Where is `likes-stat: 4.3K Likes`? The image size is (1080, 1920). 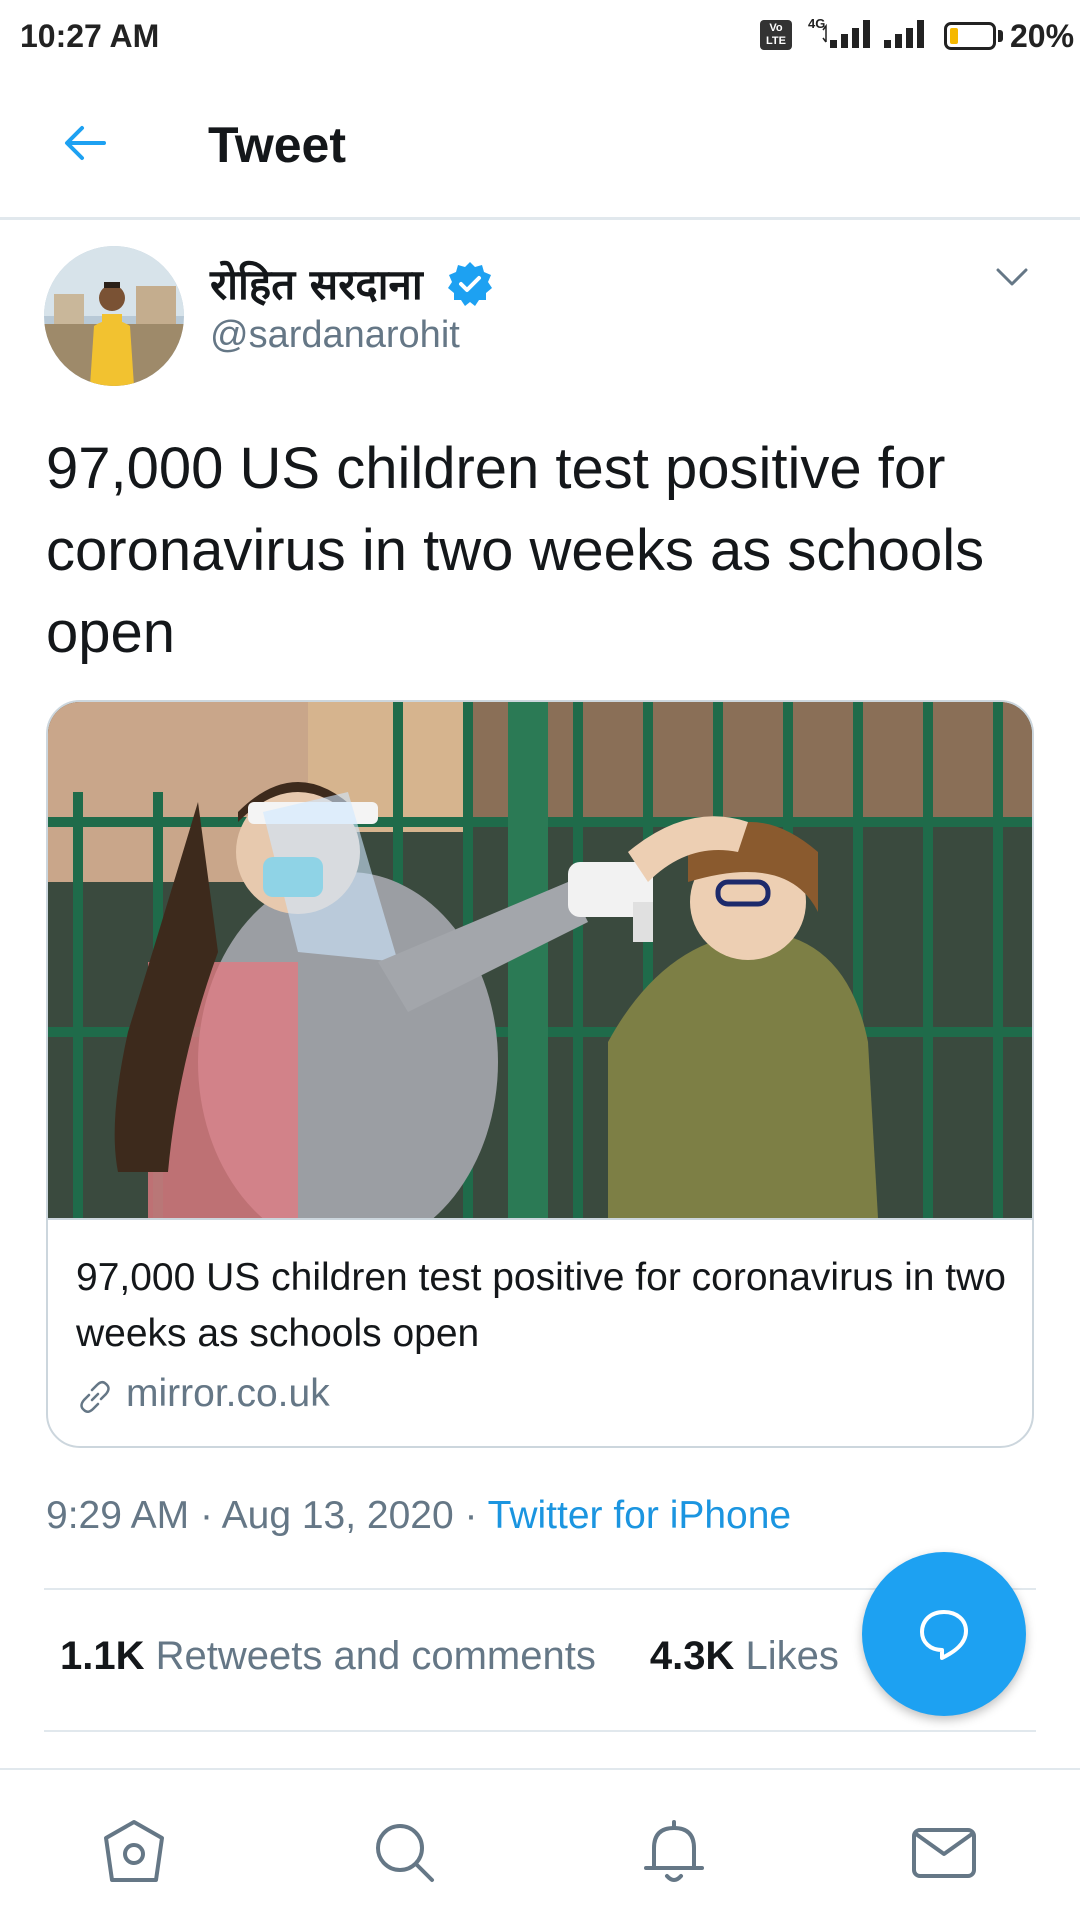 likes-stat: 4.3K Likes is located at coordinates (744, 1656).